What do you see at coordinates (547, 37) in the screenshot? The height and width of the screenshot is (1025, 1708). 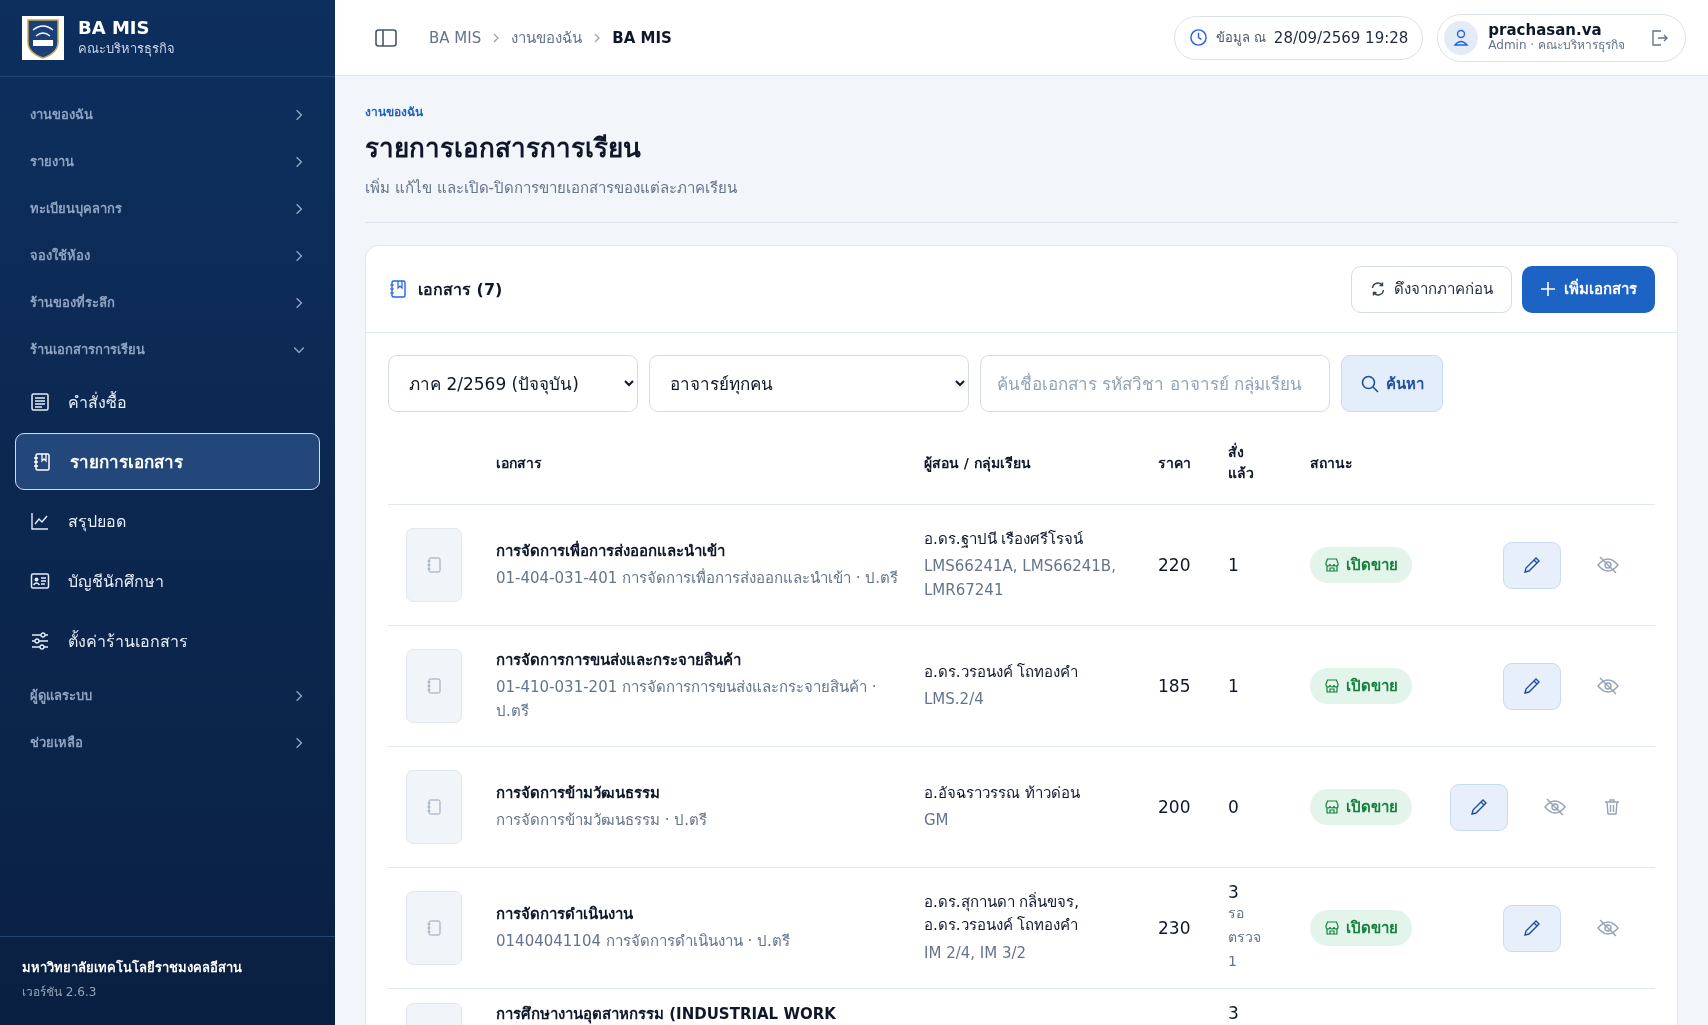 I see `breadcrumb: งานของฉัน` at bounding box center [547, 37].